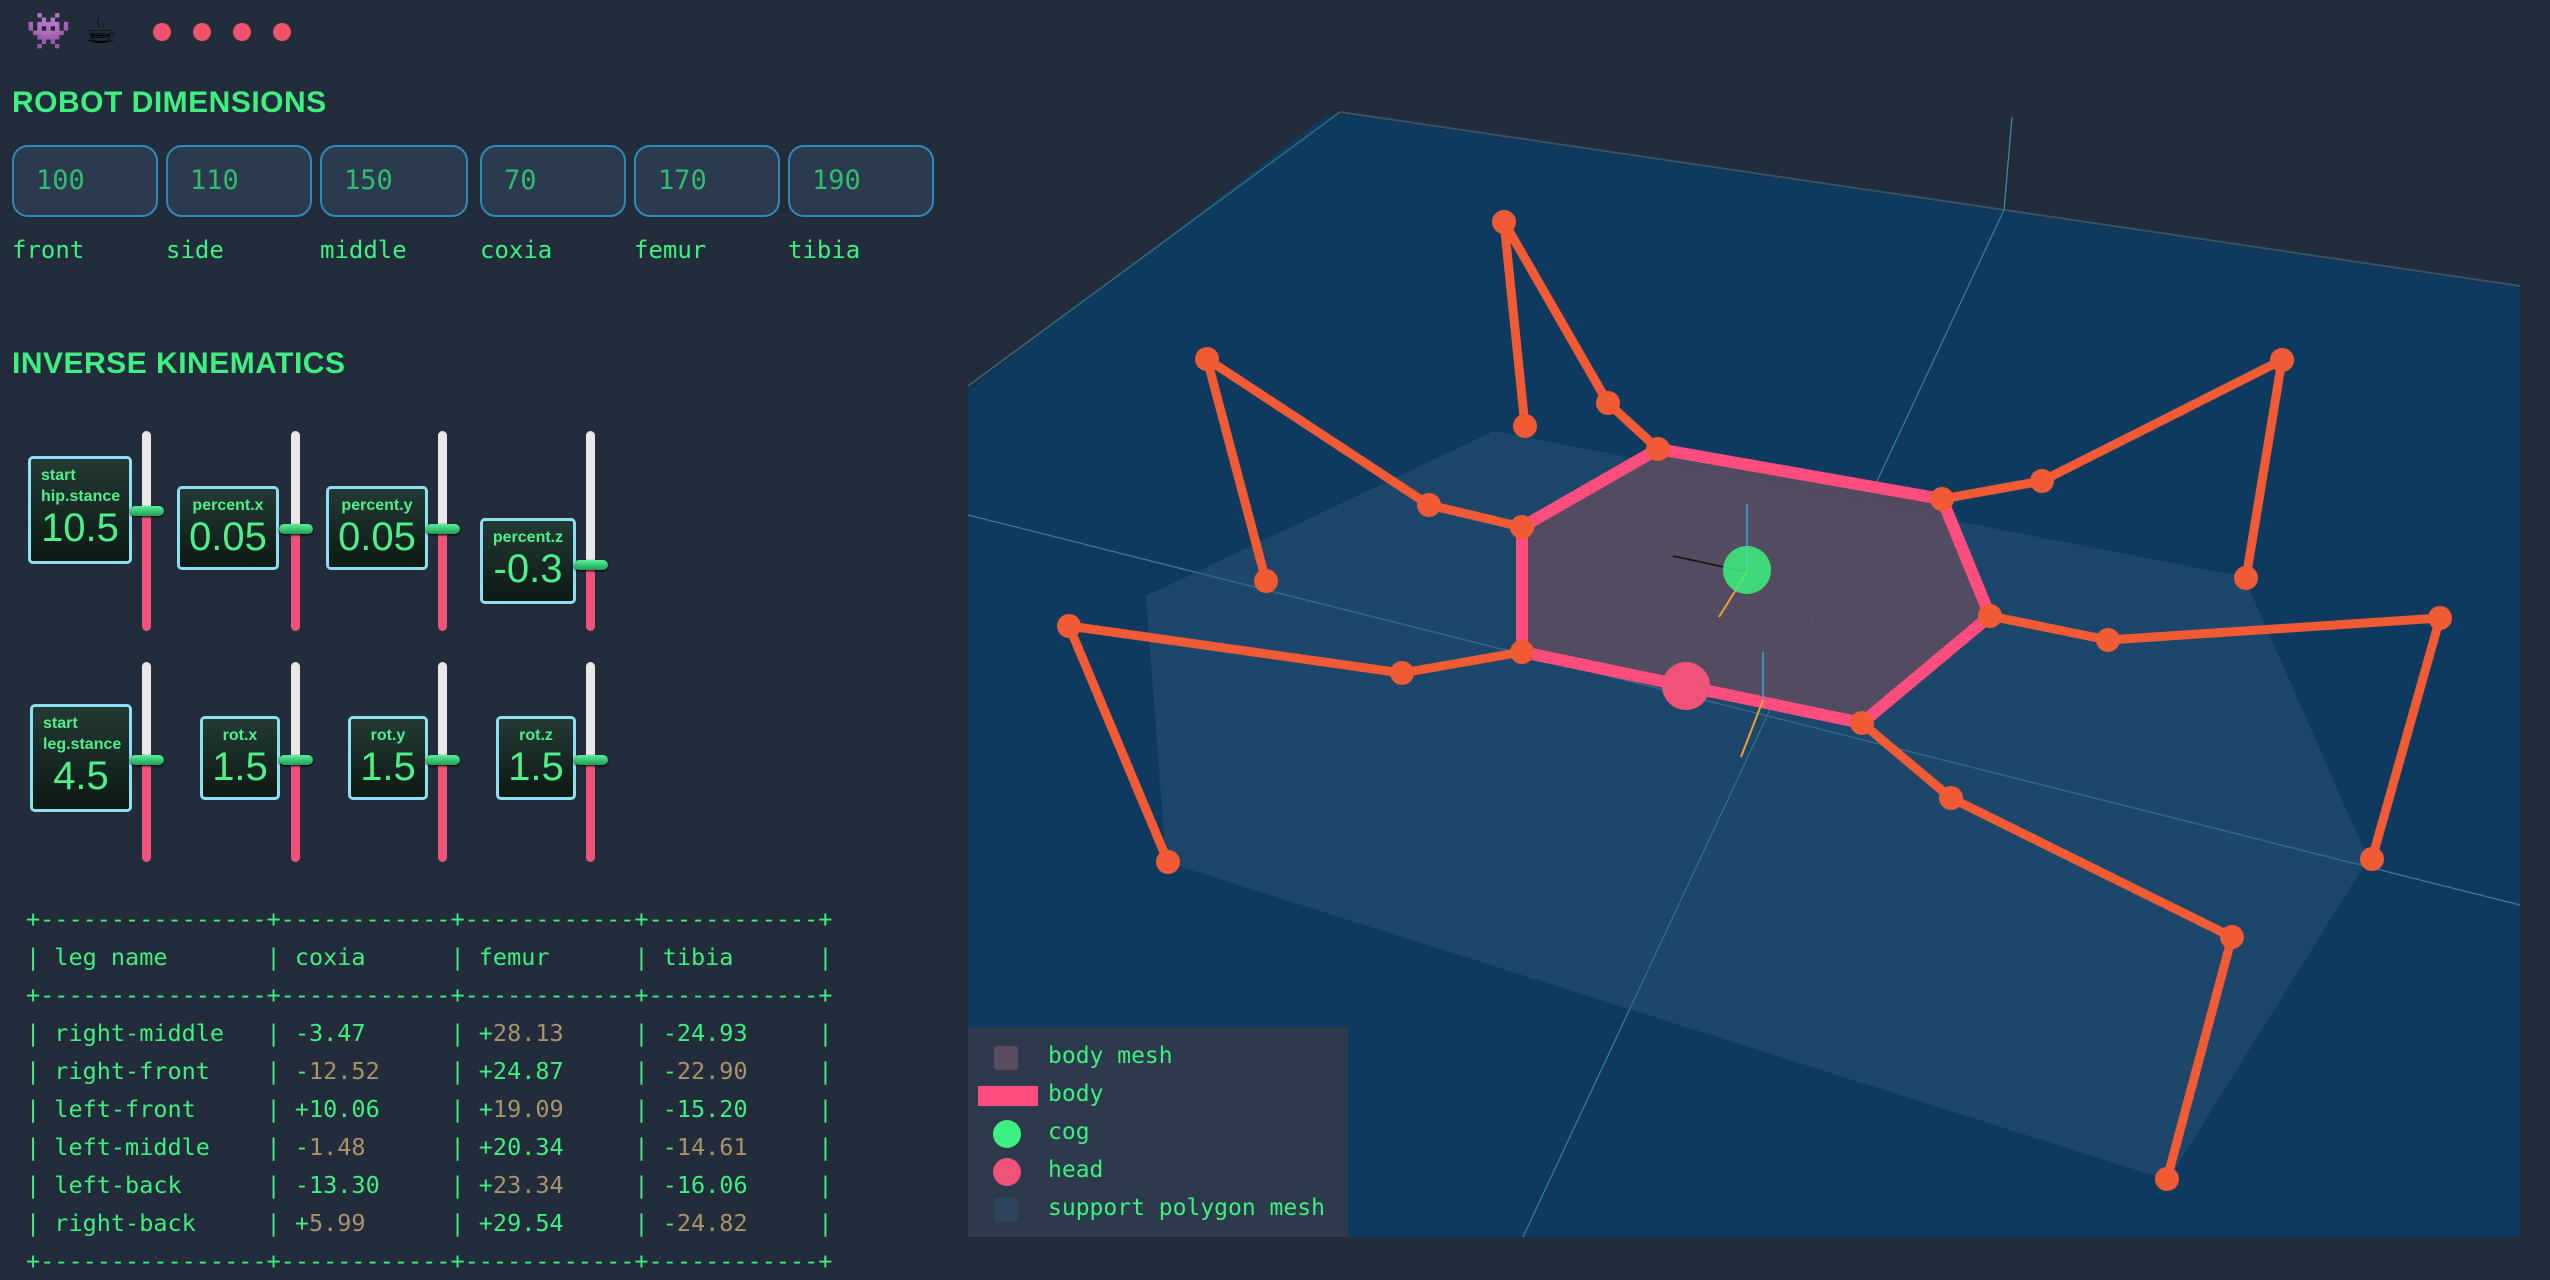  I want to click on table-cell: +29.54, so click(549, 1223).